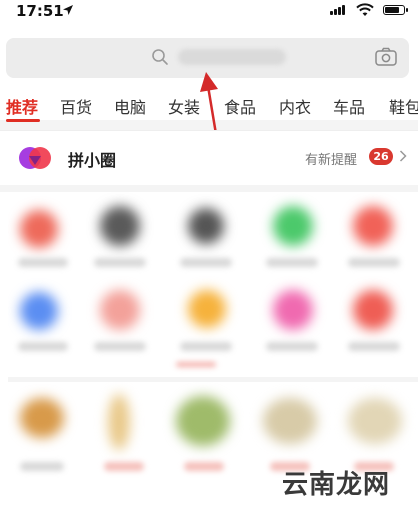 The width and height of the screenshot is (418, 507). Describe the element at coordinates (209, 157) in the screenshot. I see `pinxiaoquan-row: 拼小圈 有新提醒 26` at that location.